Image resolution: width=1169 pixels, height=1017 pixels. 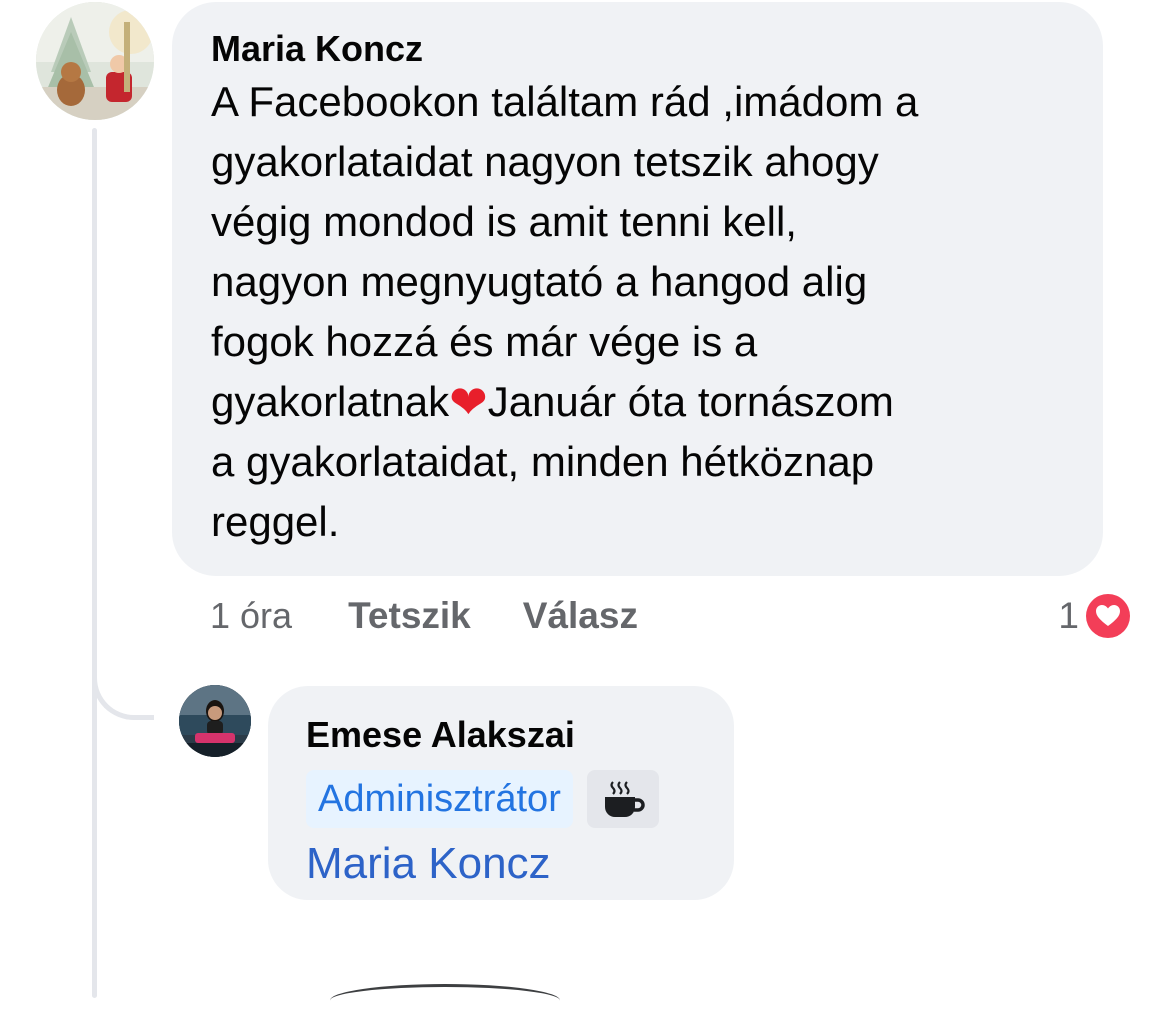 I want to click on reply-author-avatar, so click(x=215, y=721).